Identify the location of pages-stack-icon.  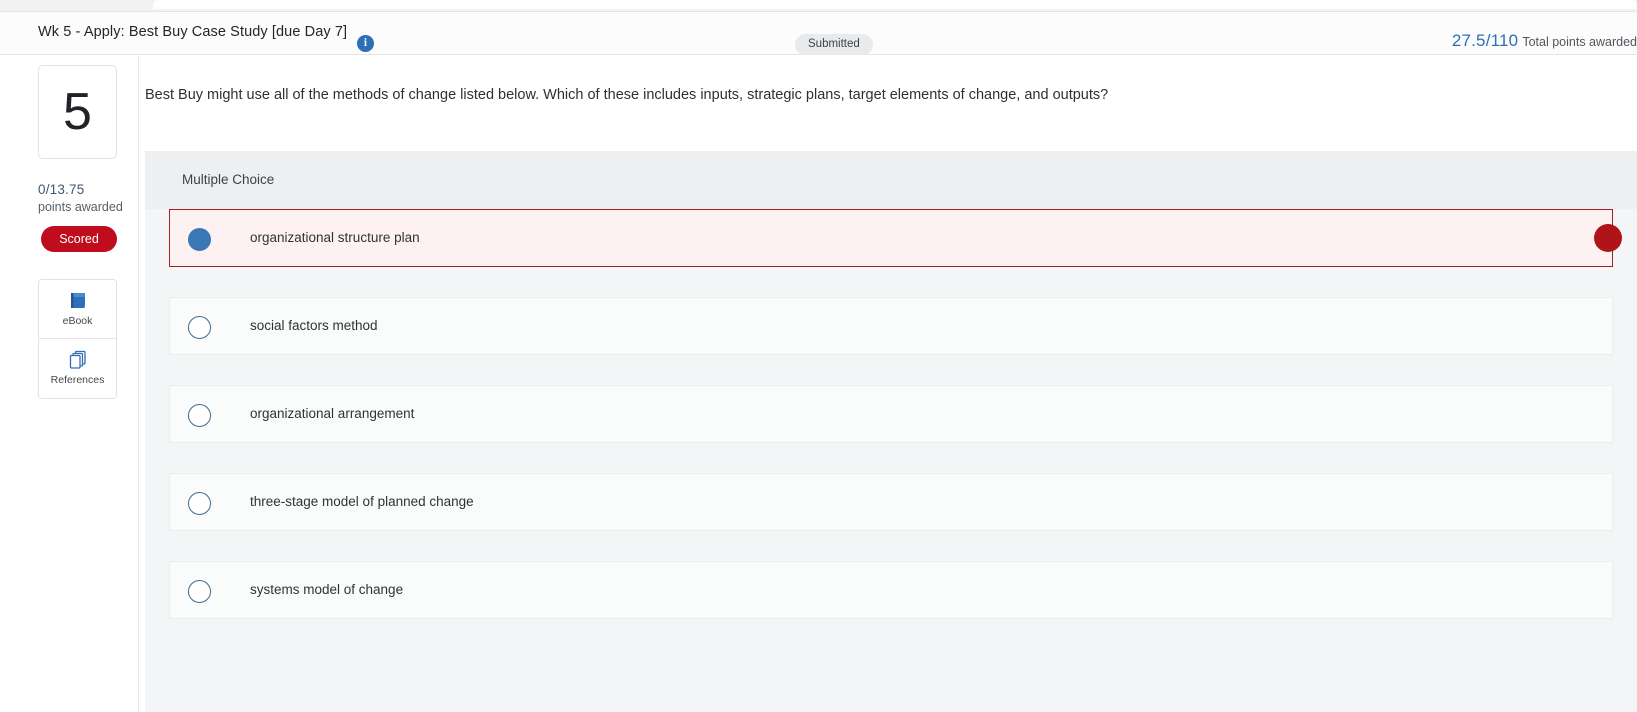
(77, 359).